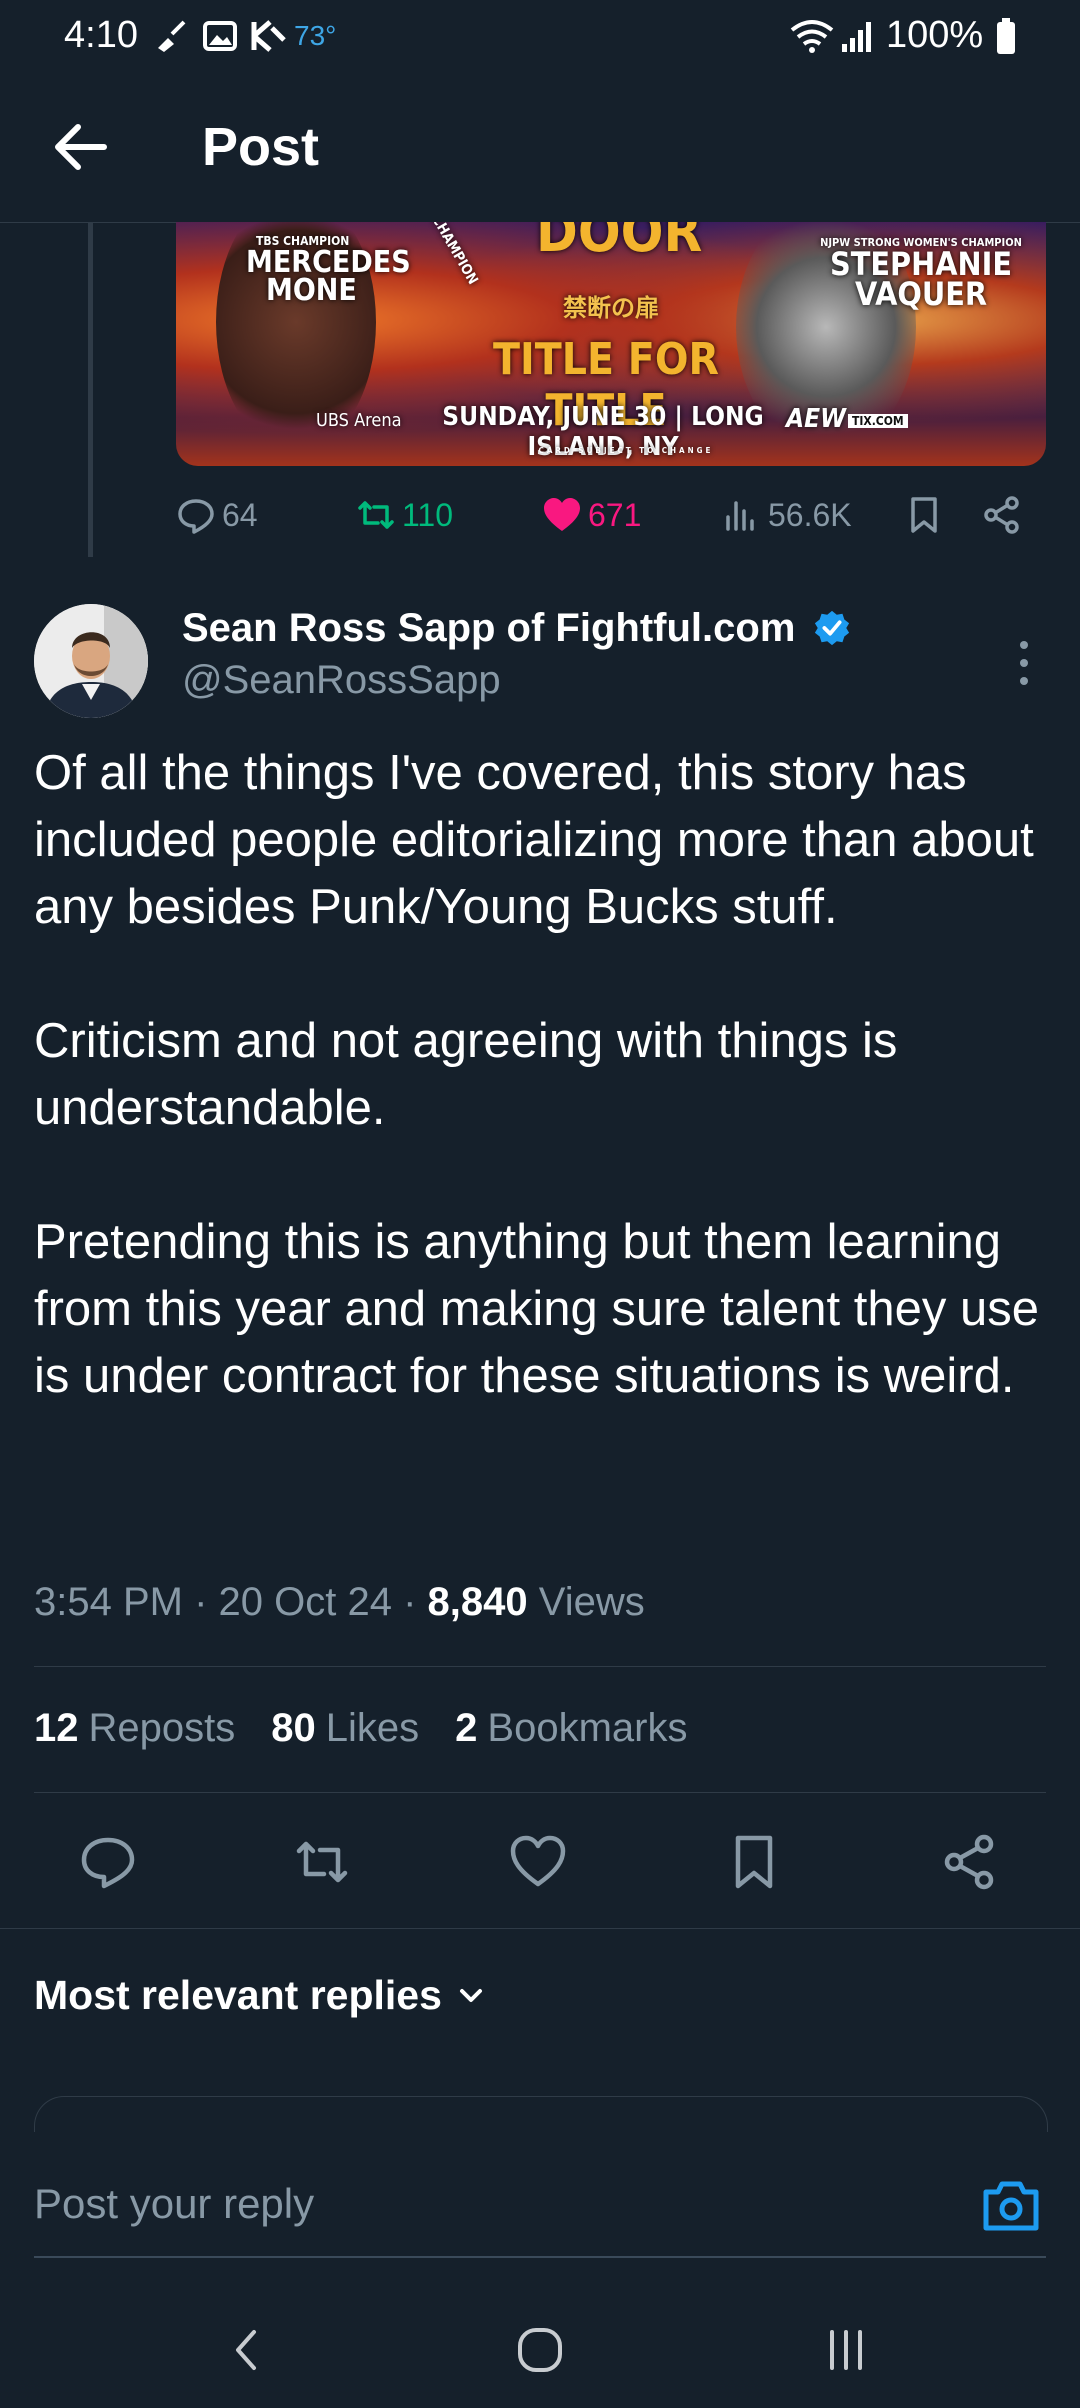 The width and height of the screenshot is (1080, 2408). Describe the element at coordinates (91, 661) in the screenshot. I see `avatar` at that location.